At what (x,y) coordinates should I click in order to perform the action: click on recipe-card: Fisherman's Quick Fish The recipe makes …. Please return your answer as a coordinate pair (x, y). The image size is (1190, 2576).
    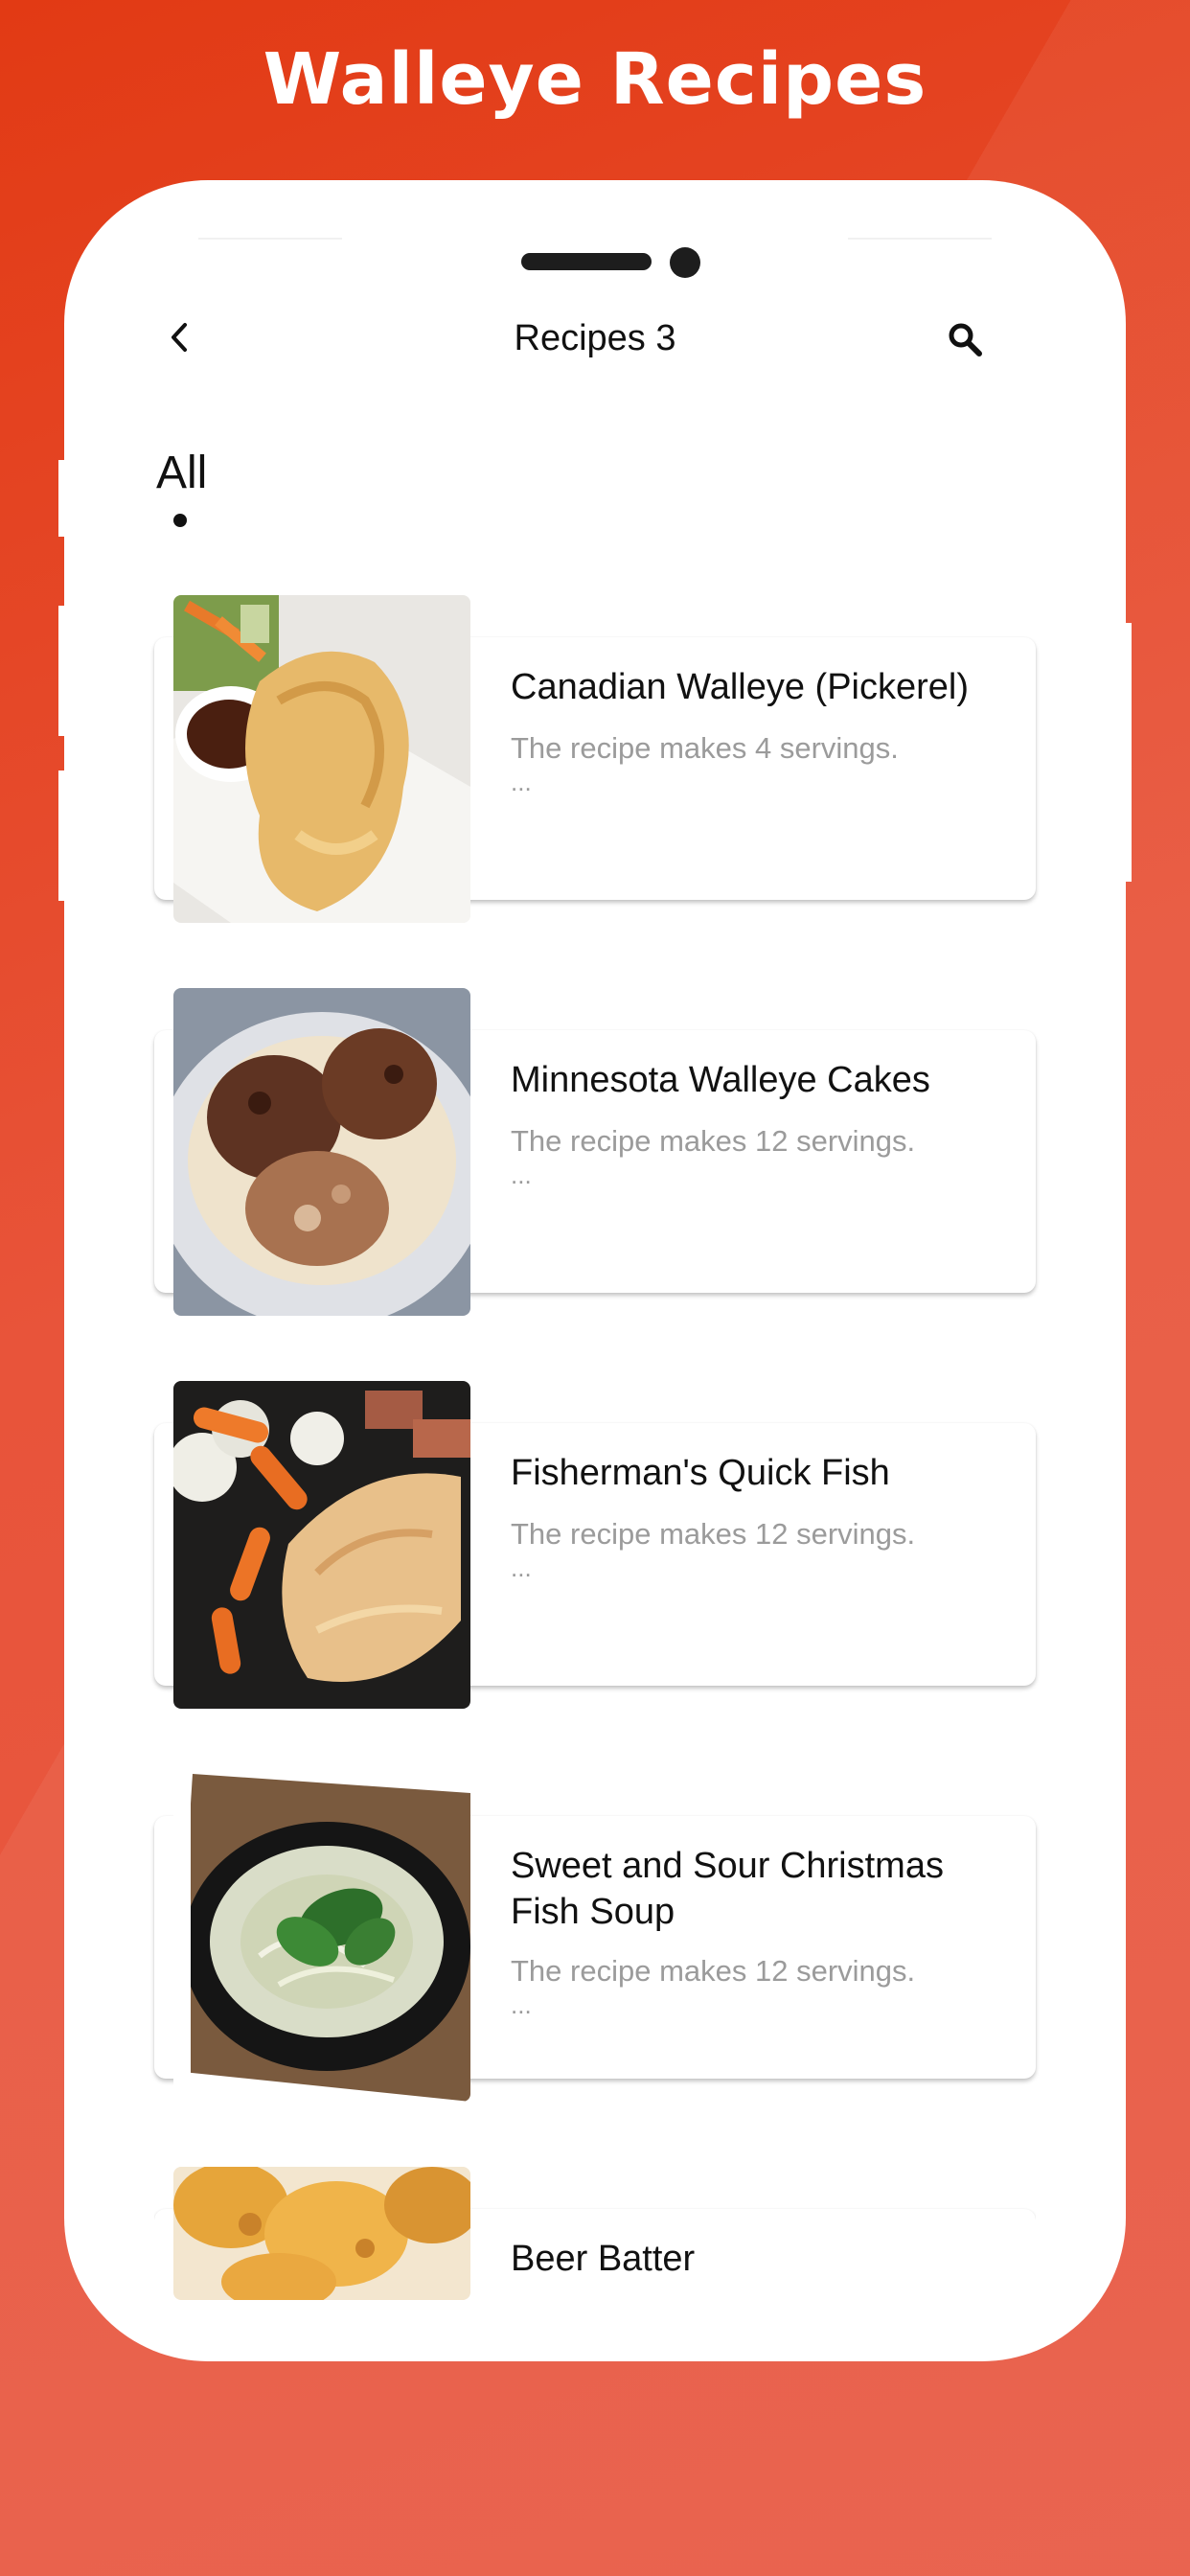
    Looking at the image, I should click on (595, 1545).